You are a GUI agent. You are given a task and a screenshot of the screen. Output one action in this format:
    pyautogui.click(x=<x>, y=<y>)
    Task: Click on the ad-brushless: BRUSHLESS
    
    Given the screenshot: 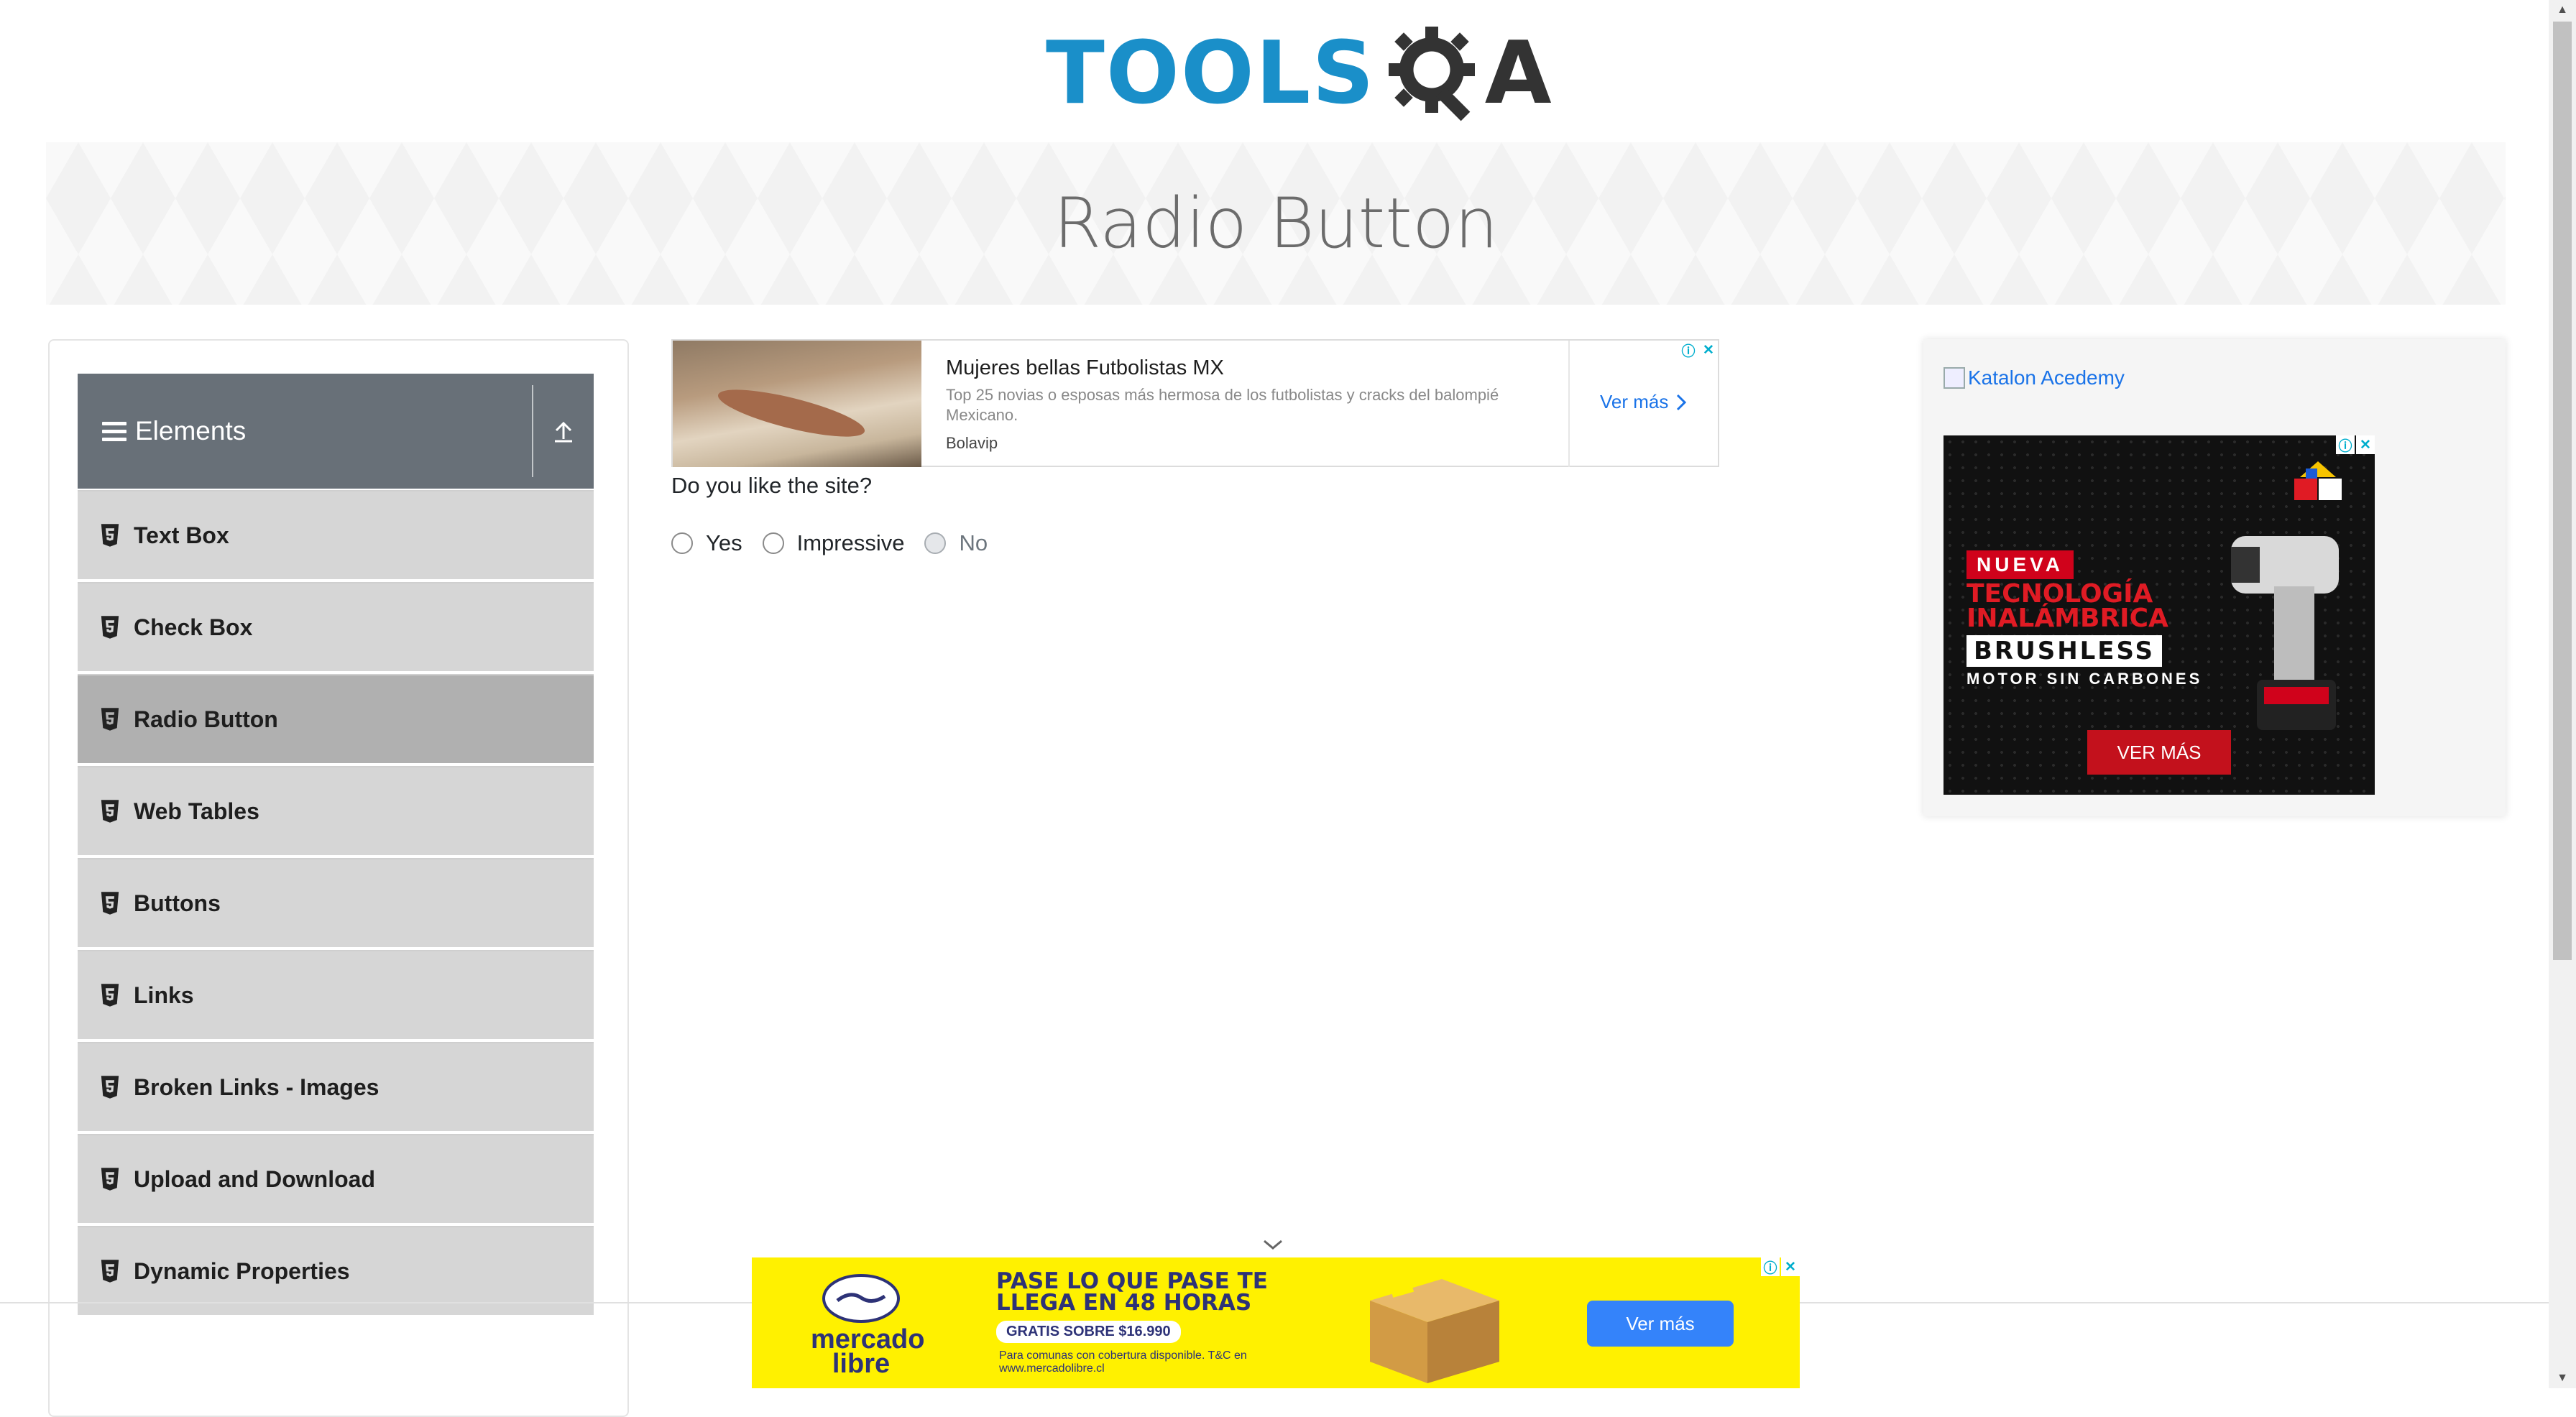 What is the action you would take?
    pyautogui.click(x=2064, y=651)
    